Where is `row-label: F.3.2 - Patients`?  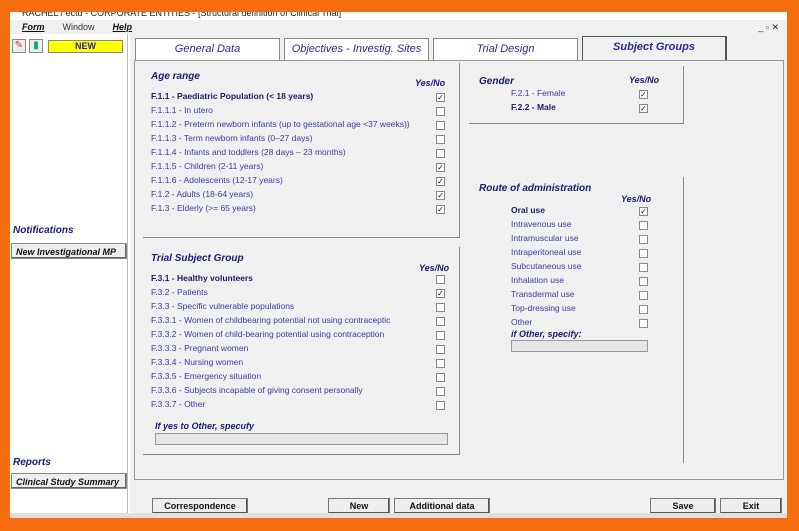 row-label: F.3.2 - Patients is located at coordinates (179, 292).